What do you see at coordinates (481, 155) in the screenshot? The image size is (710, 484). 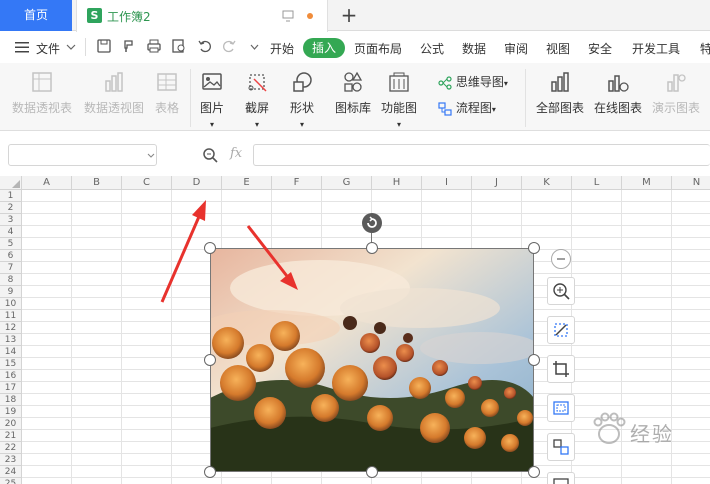 I see `formula-input` at bounding box center [481, 155].